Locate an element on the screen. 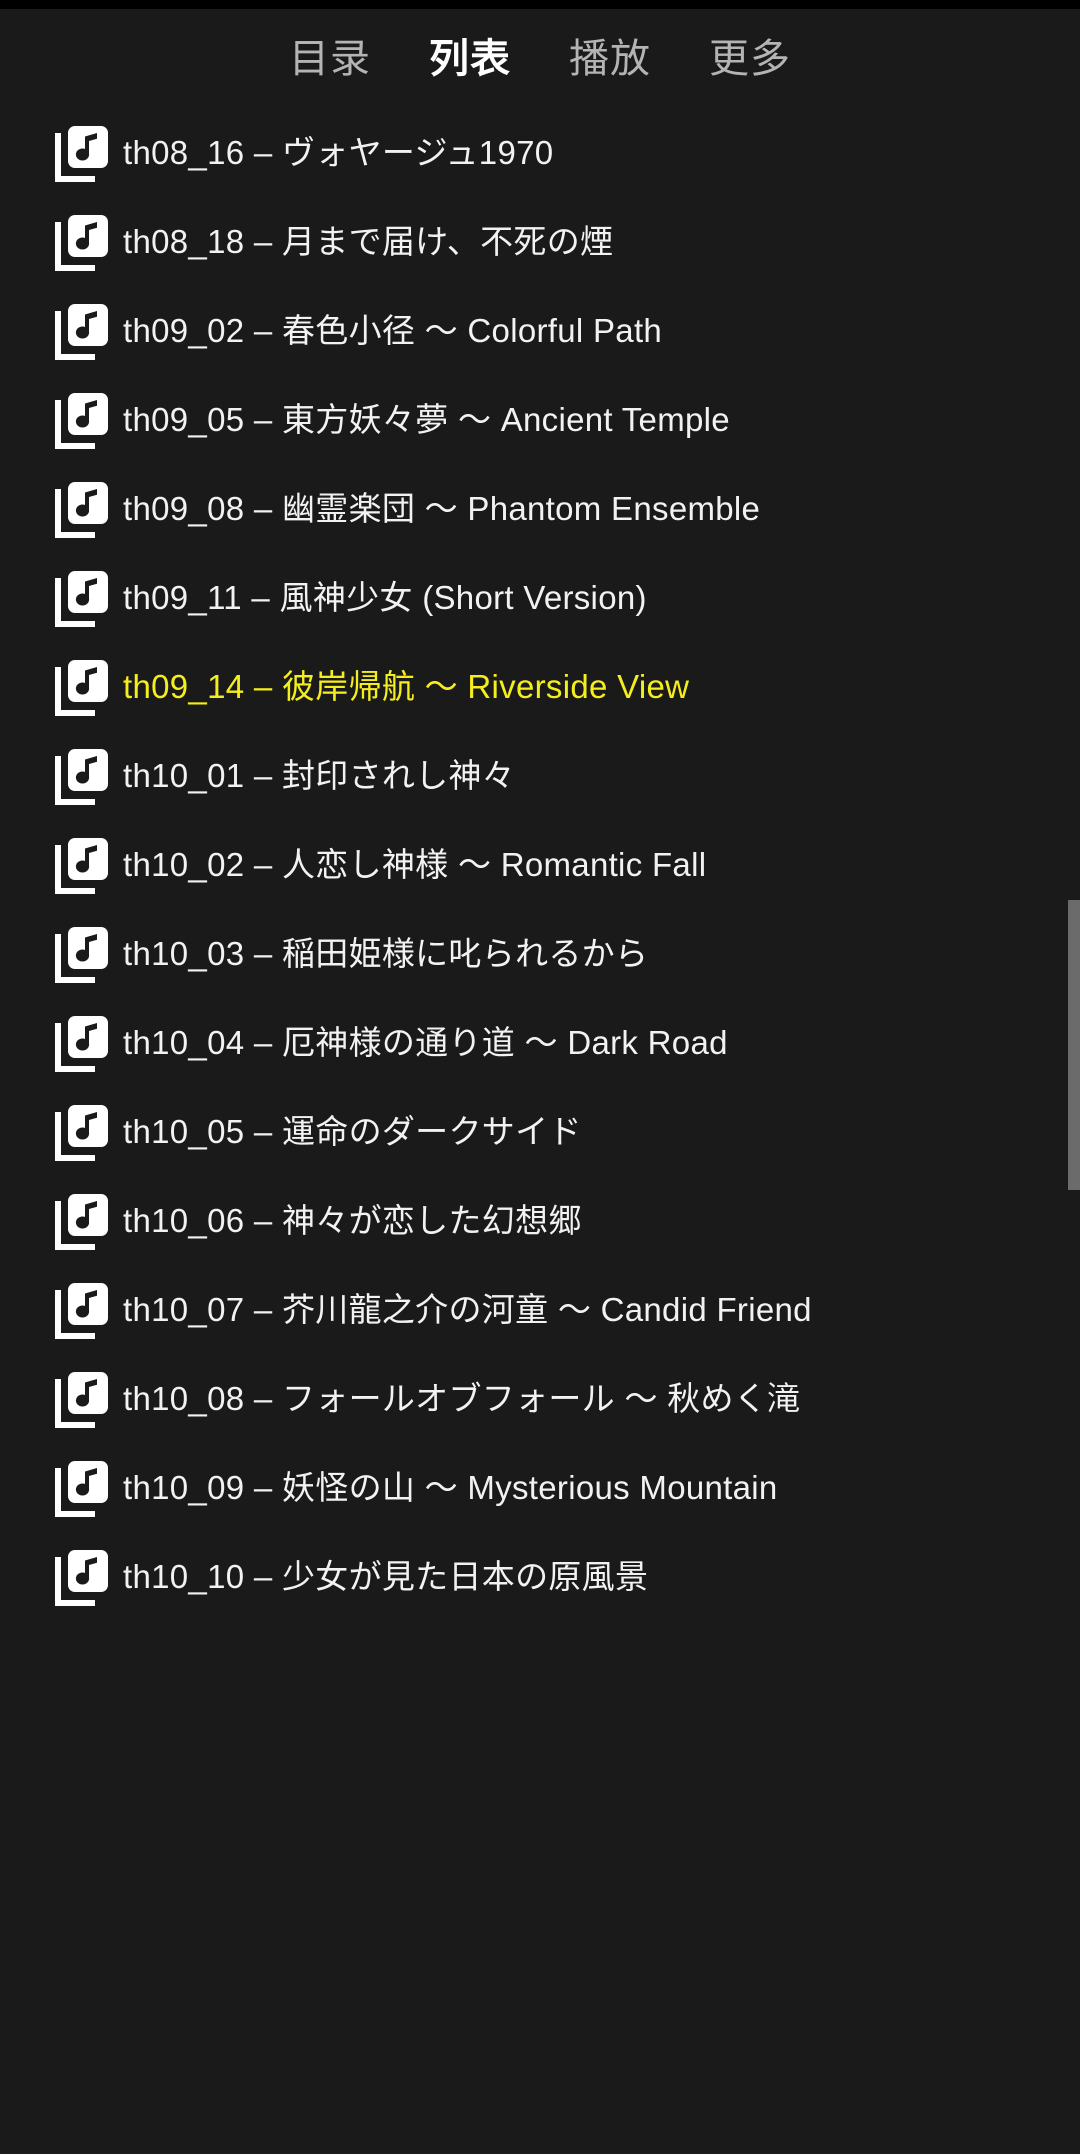 This screenshot has height=2154, width=1080. playlist-item: th10_07 – 芥川龍之介の河童 ～ Candid Friend is located at coordinates (540, 1309).